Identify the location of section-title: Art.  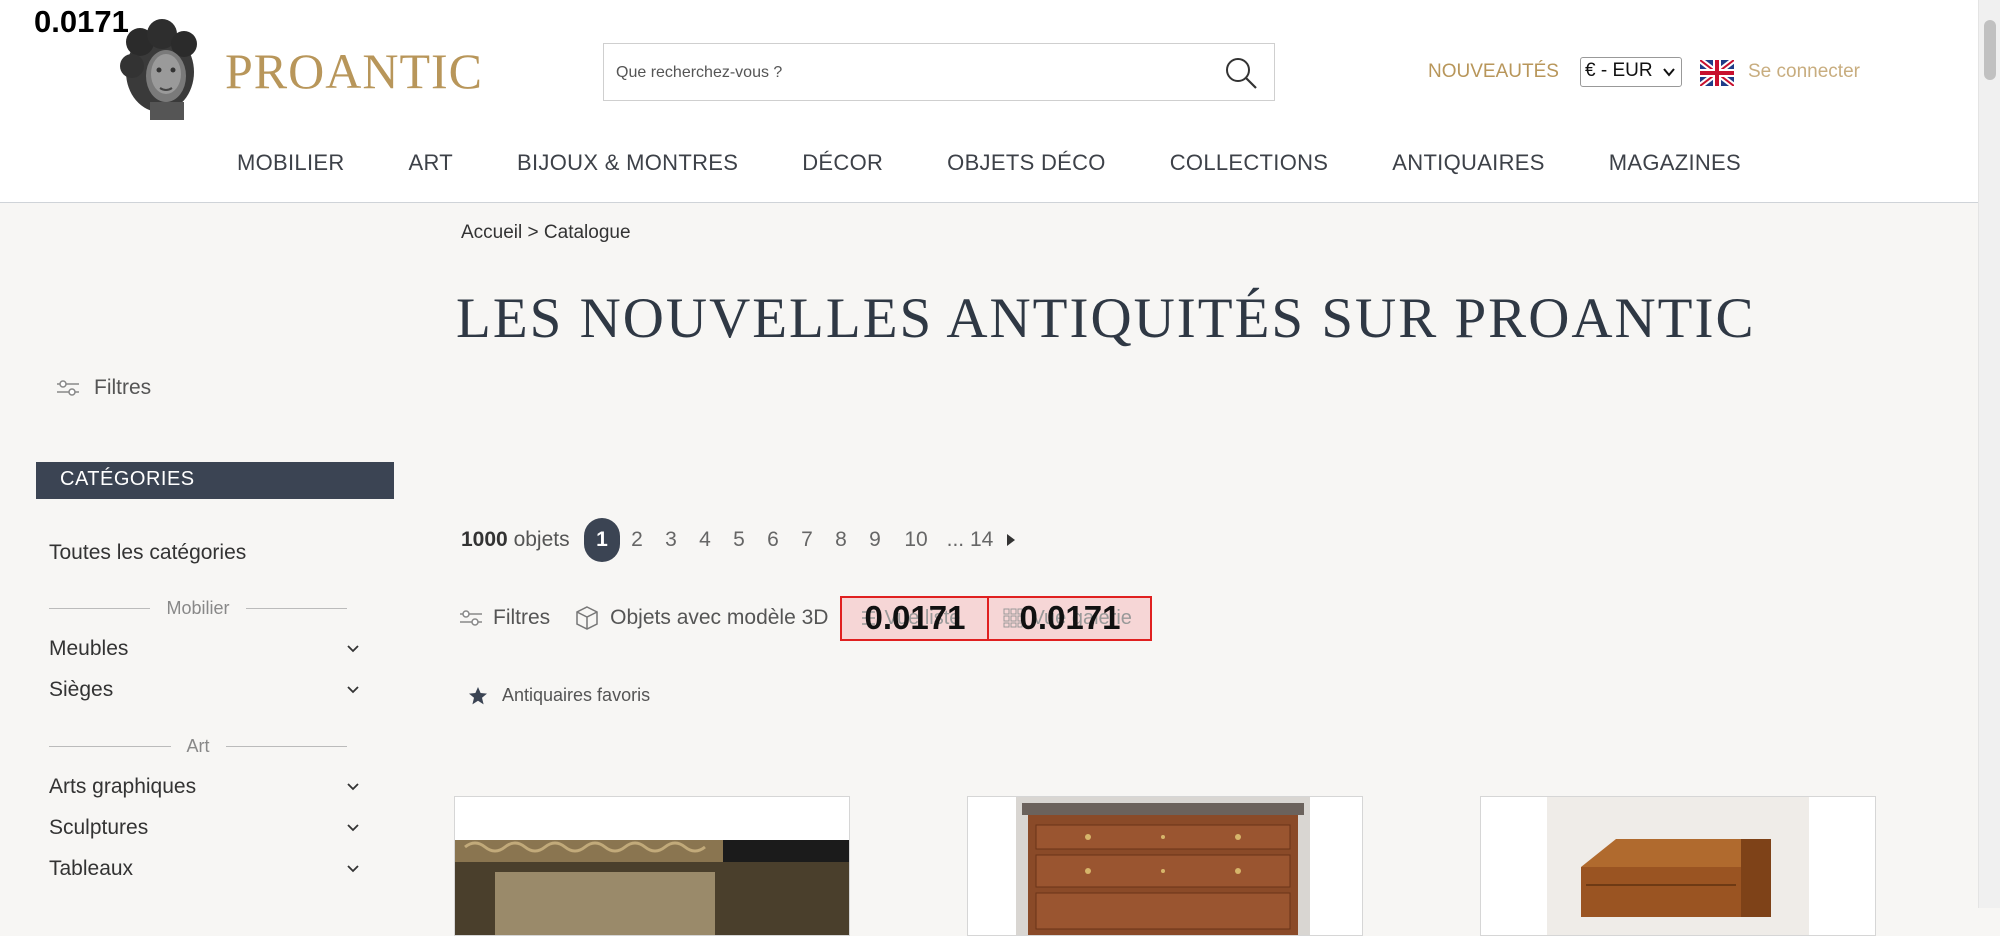
(198, 745).